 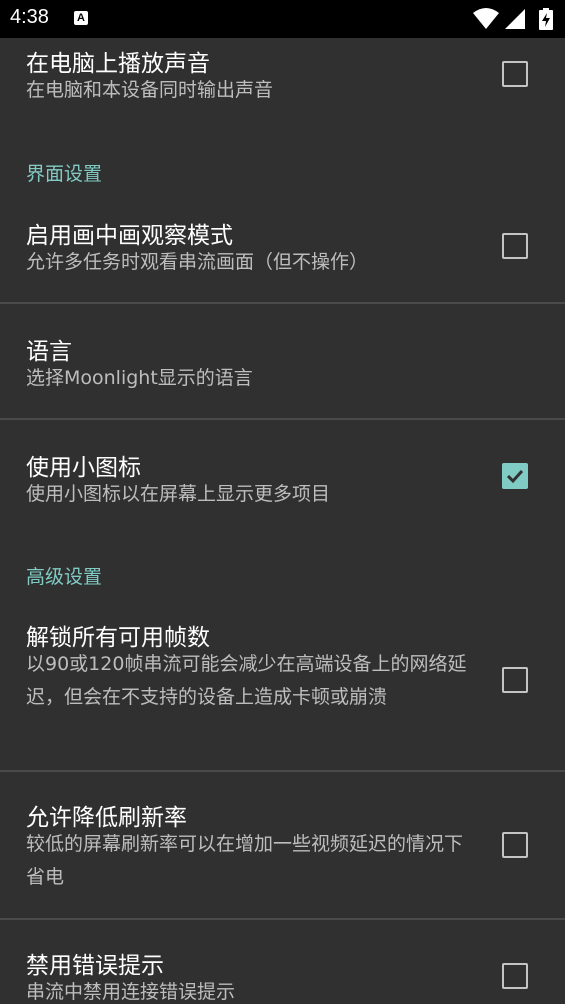 I want to click on pip-observer-checkbox, so click(x=515, y=246).